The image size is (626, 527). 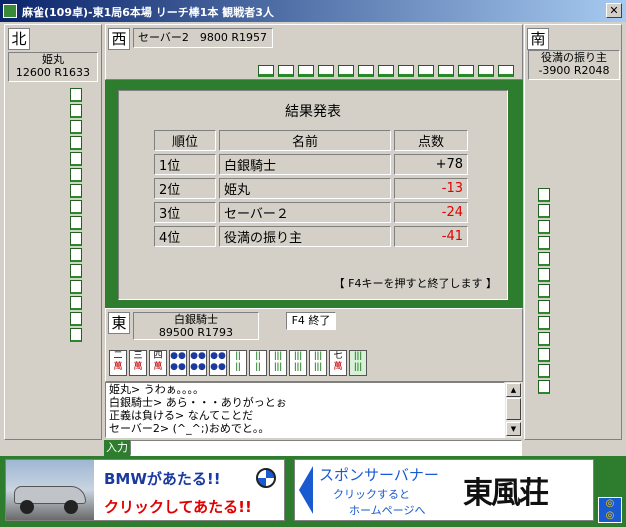 I want to click on table-row: 1位 白銀騎士 +78, so click(x=311, y=164).